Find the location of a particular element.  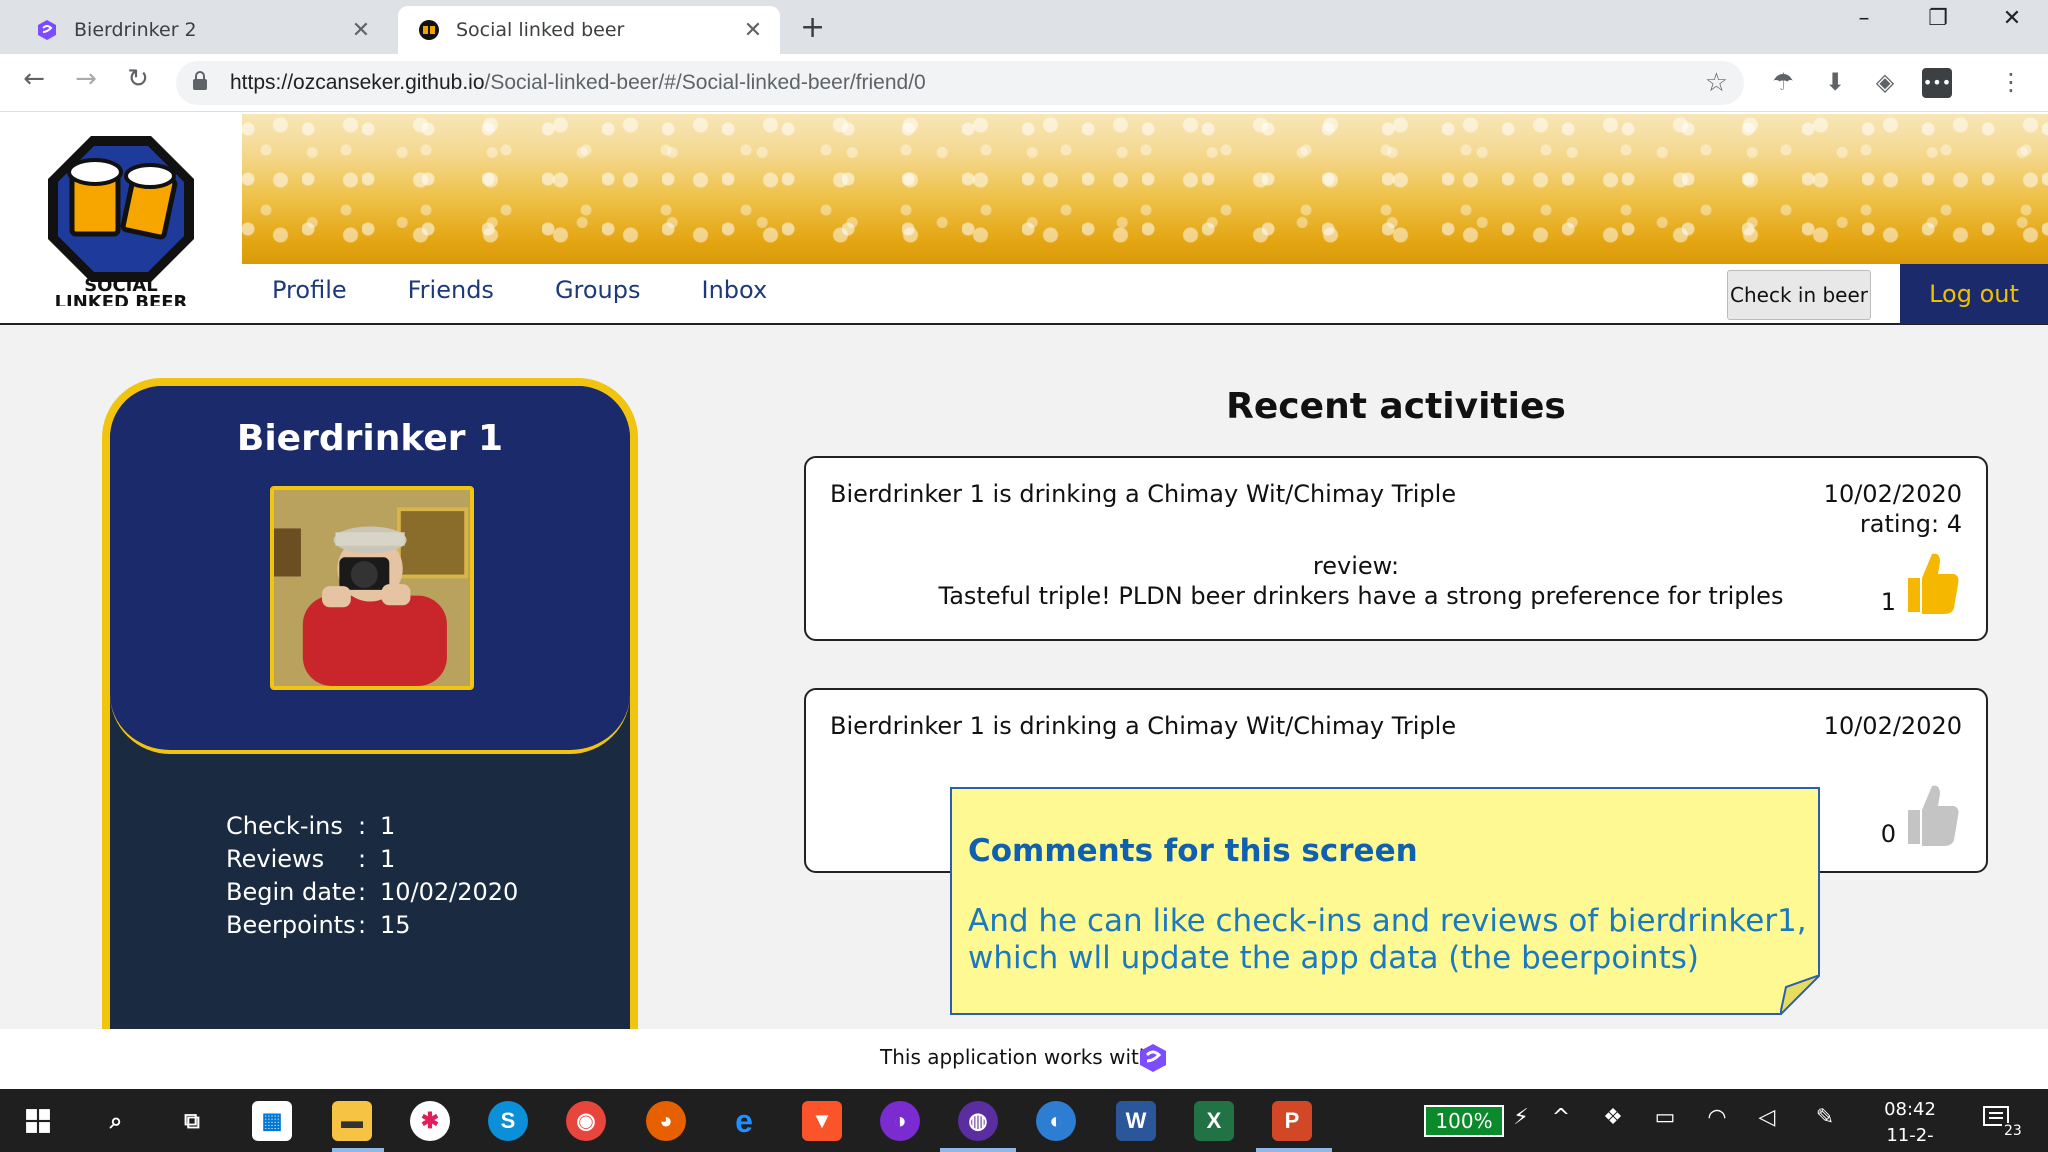

main-nav: Profile Friends Groups Inbox is located at coordinates (519, 290).